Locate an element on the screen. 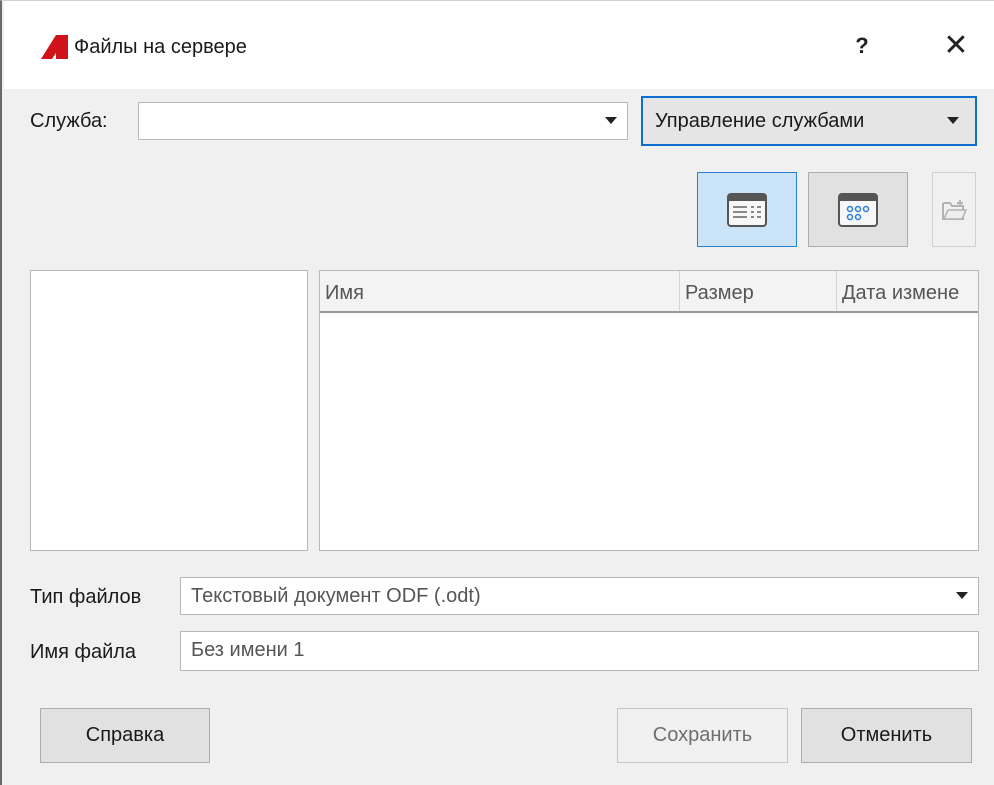 This screenshot has height=785, width=994. icons-view-button is located at coordinates (858, 209).